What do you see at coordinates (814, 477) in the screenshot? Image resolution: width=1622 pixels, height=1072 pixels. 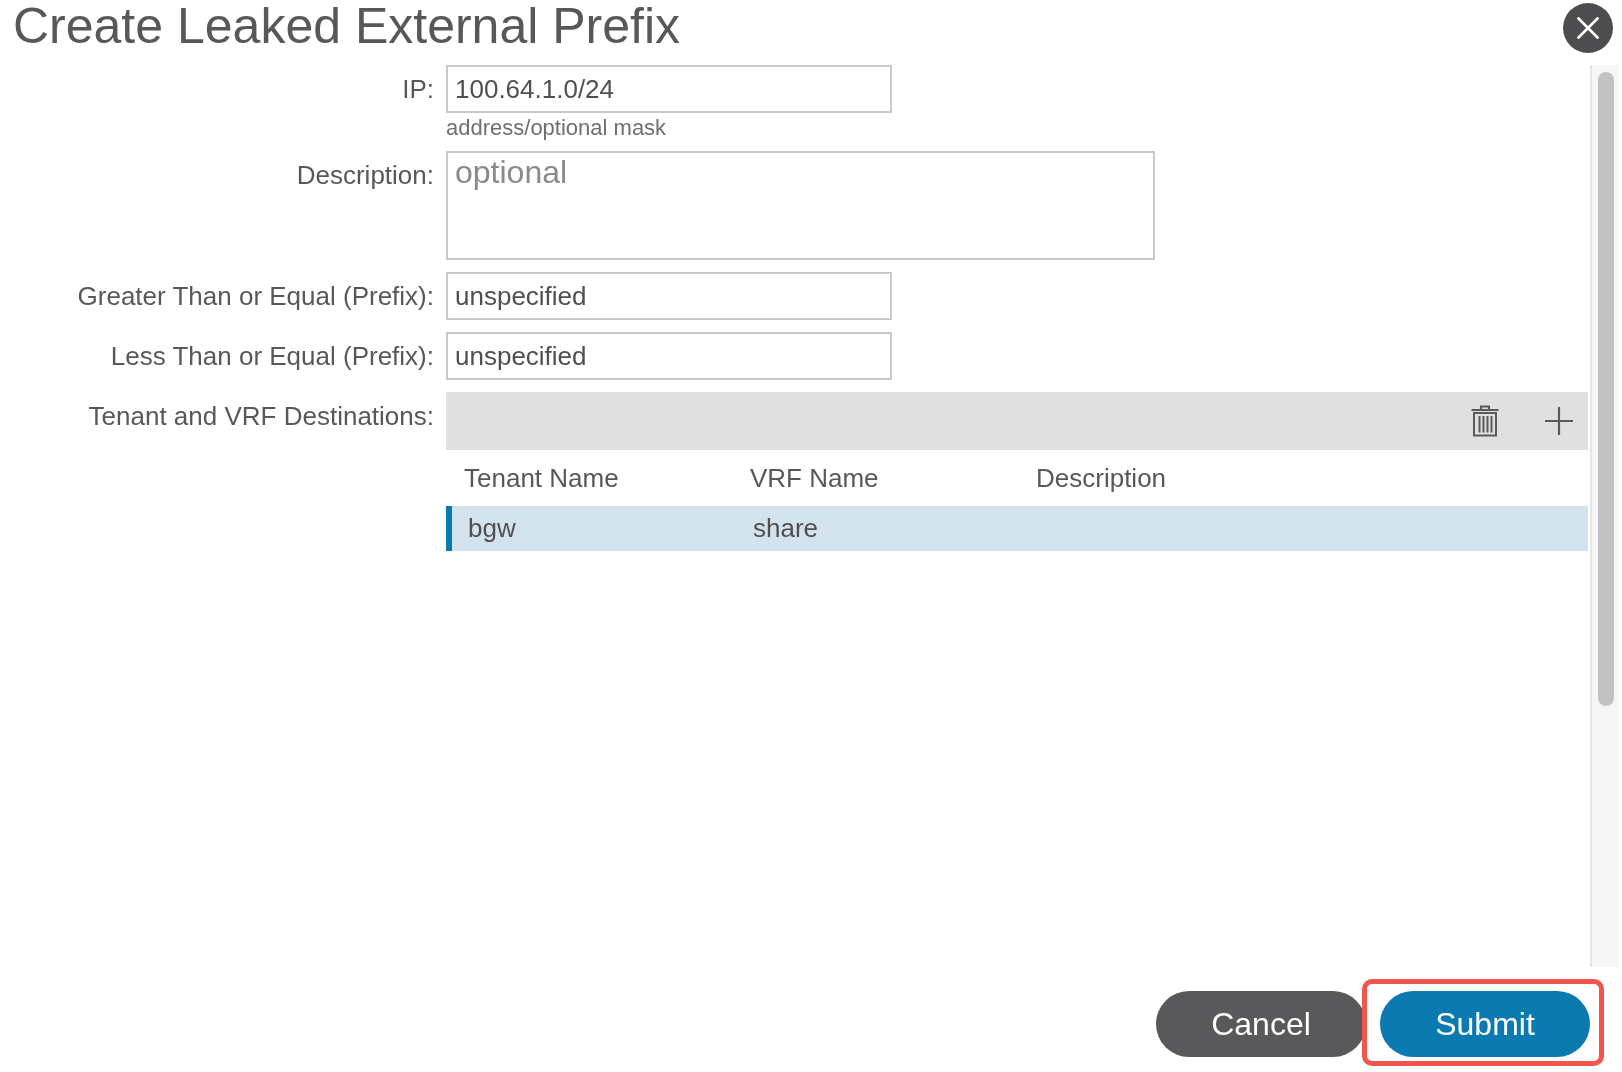 I see `column-header: VRF Name` at bounding box center [814, 477].